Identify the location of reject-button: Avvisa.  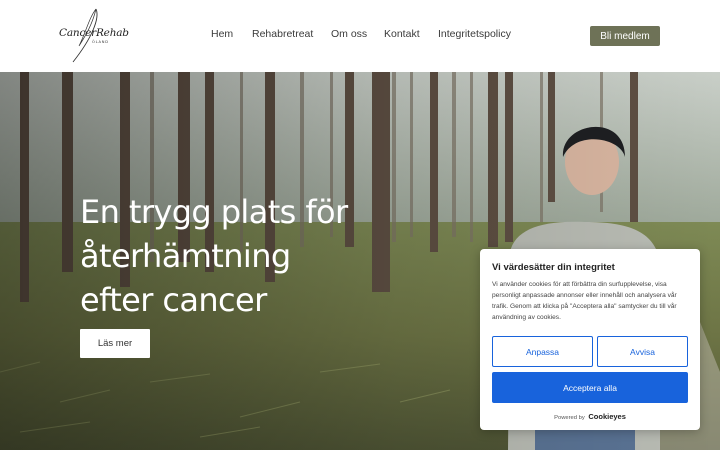
(642, 351).